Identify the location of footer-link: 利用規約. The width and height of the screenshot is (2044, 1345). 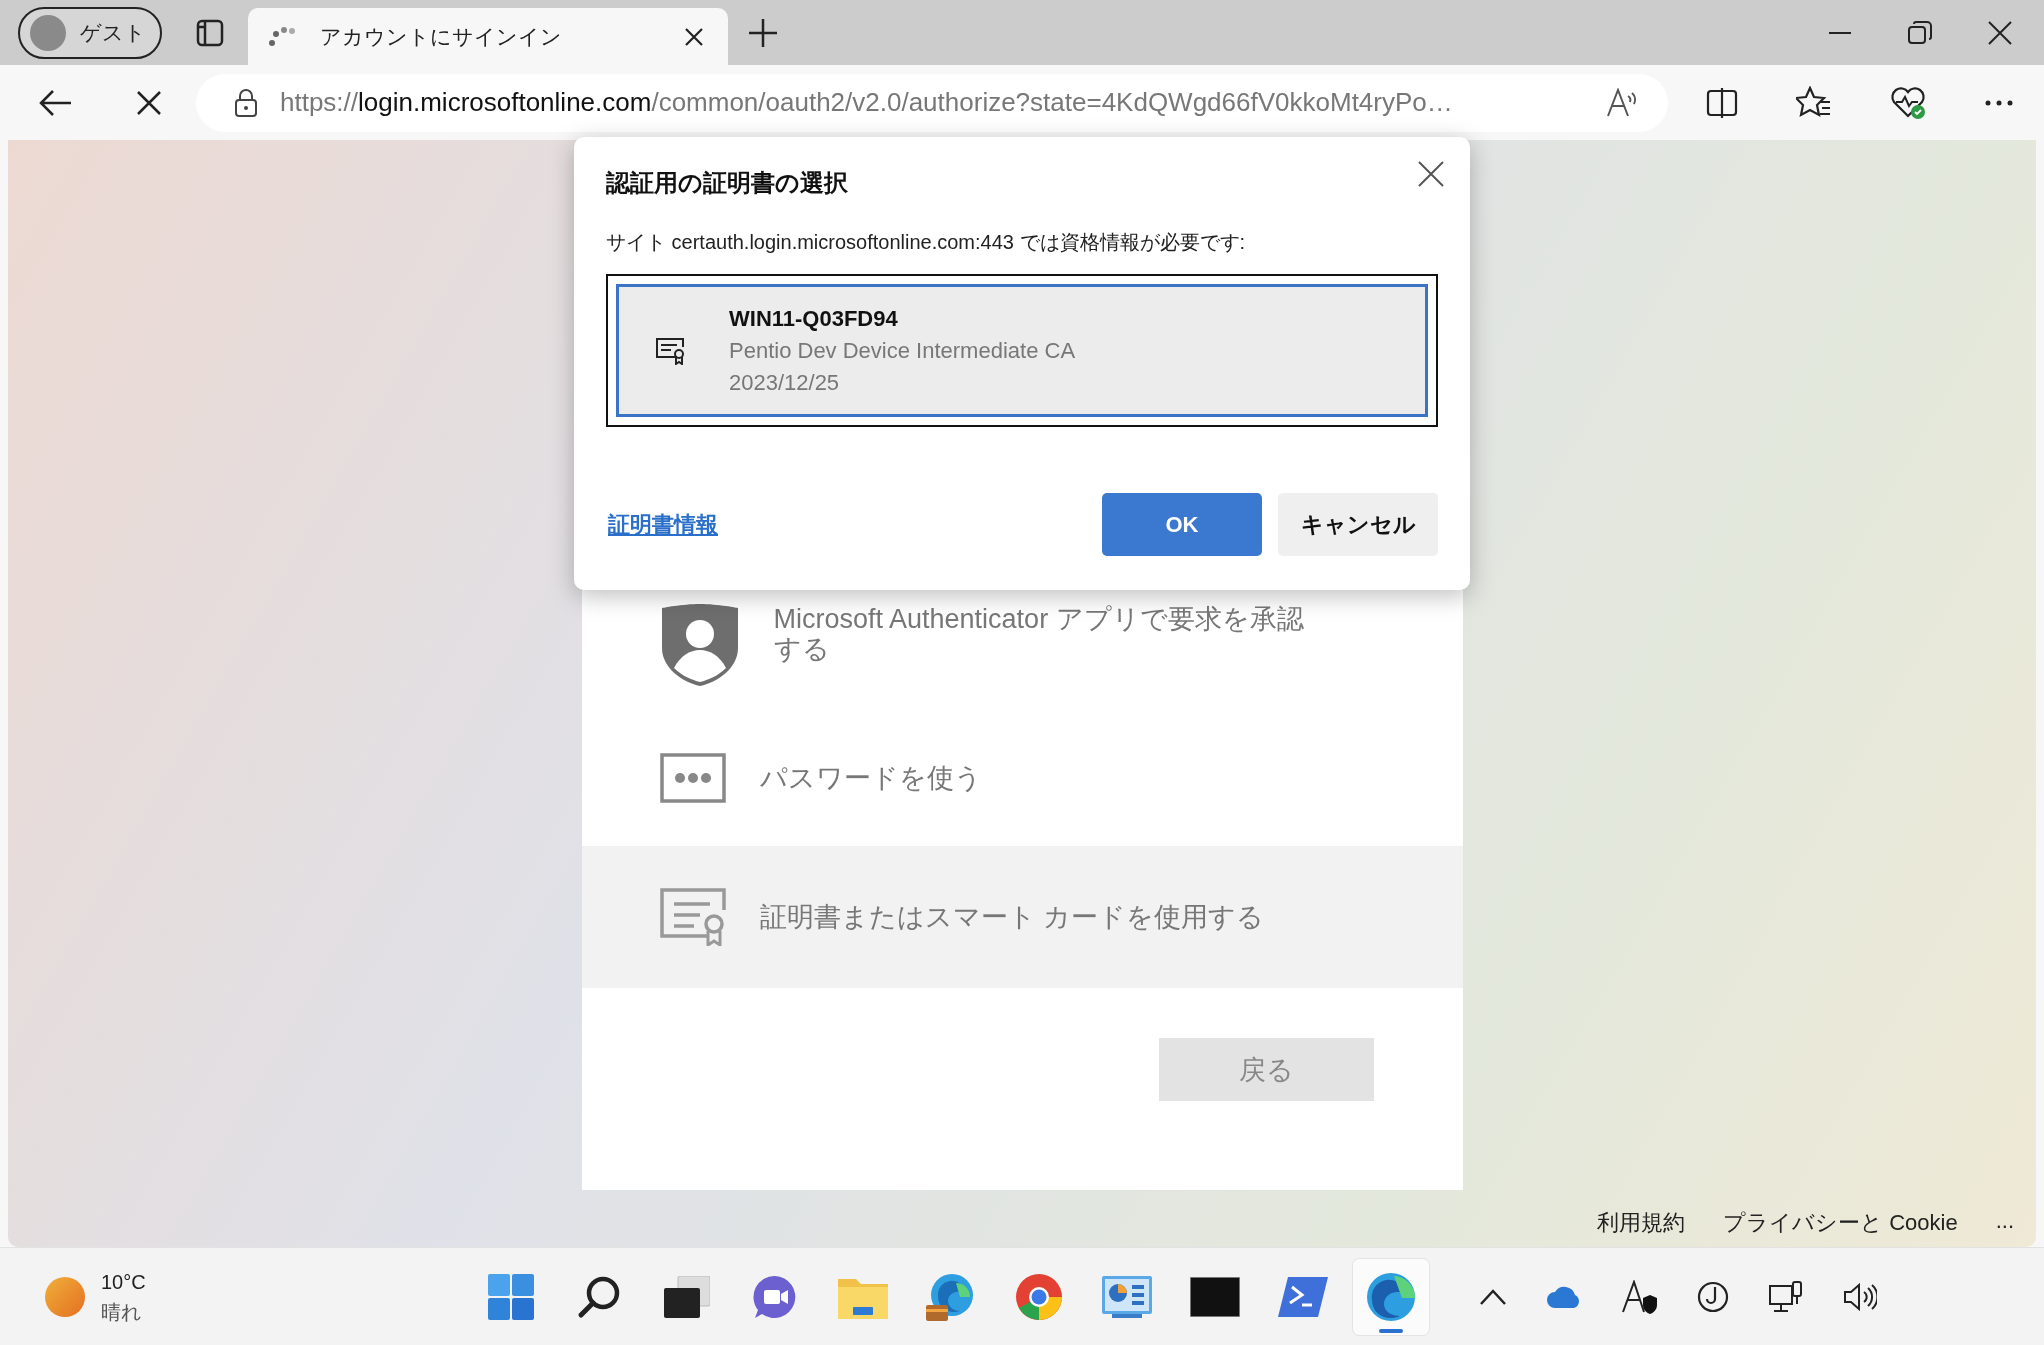
(1641, 1223).